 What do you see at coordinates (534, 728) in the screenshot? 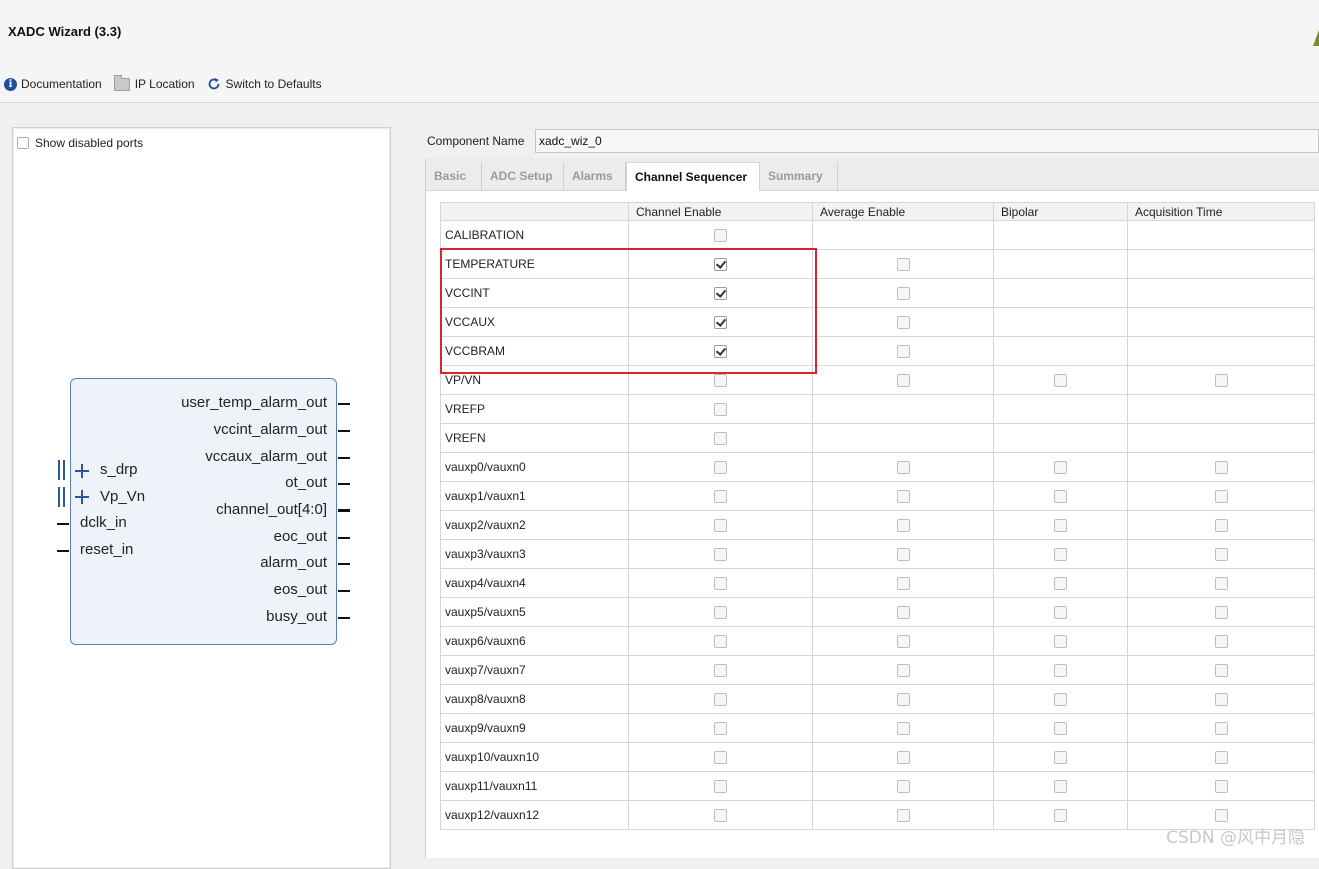
I see `channel-name-cell: vauxp9/vauxn9` at bounding box center [534, 728].